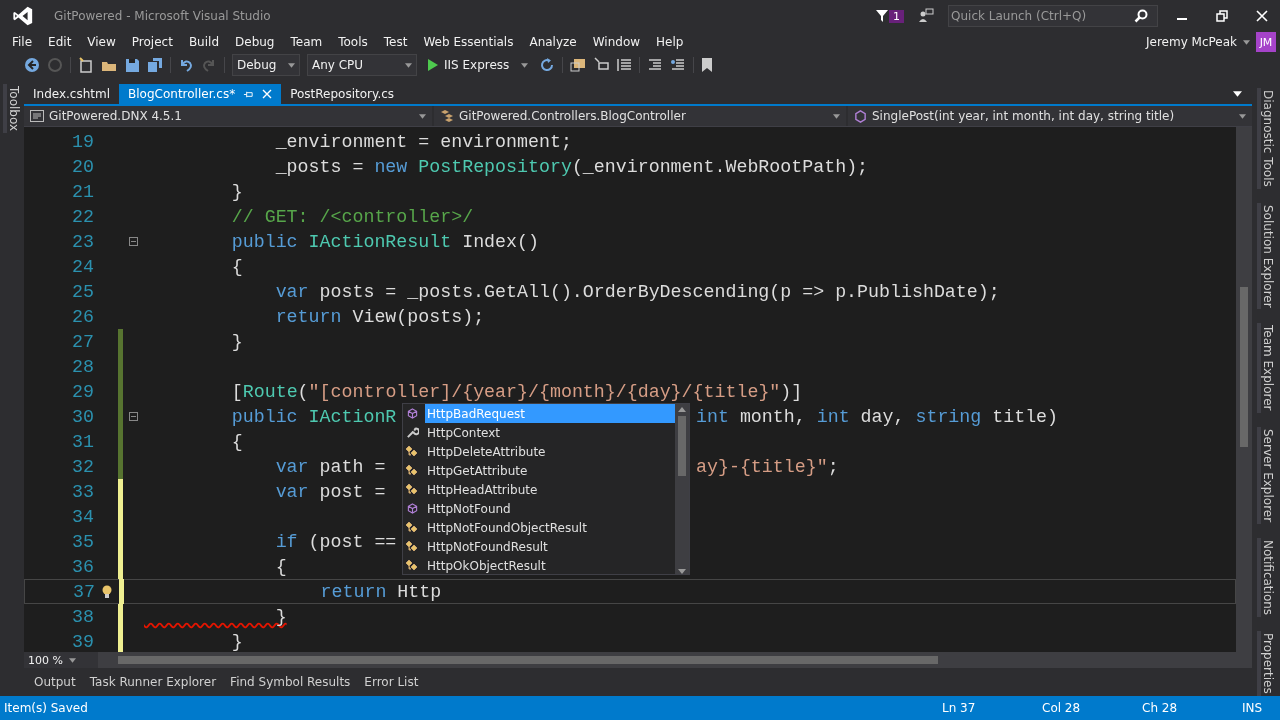 The image size is (1280, 720). I want to click on line-number: 21, so click(82, 191).